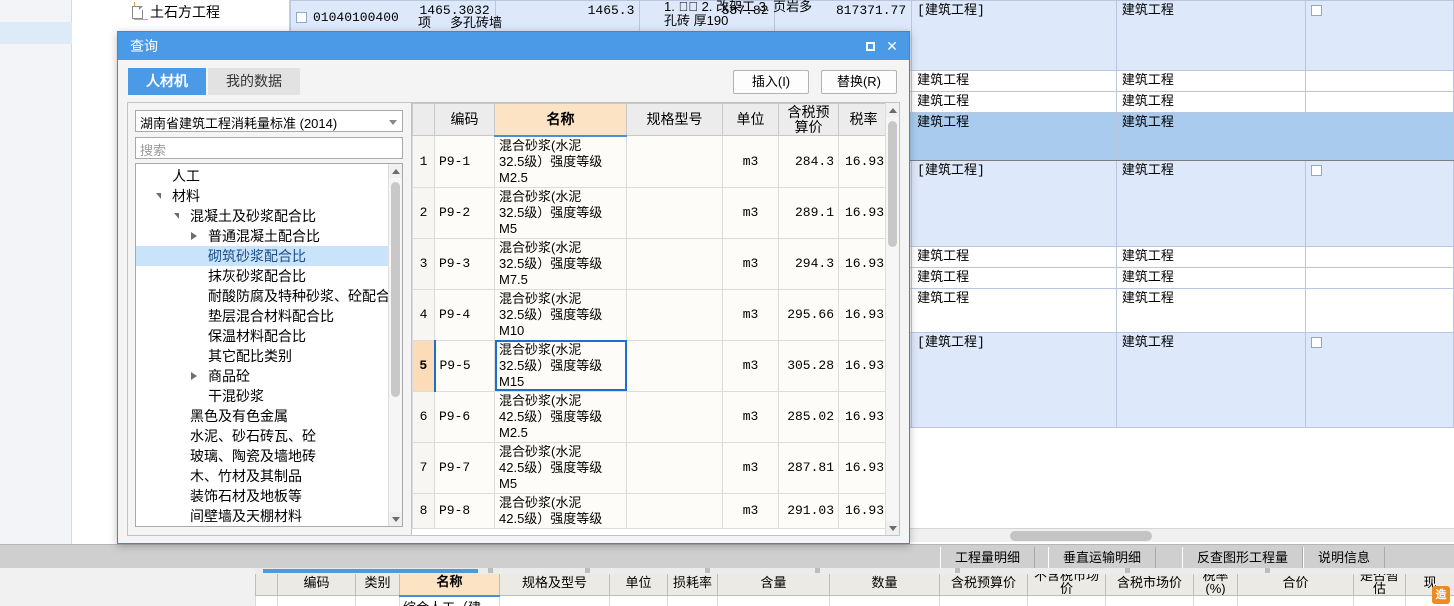  What do you see at coordinates (513, 46) in the screenshot?
I see `dialog-title-bar: 查询 ✕` at bounding box center [513, 46].